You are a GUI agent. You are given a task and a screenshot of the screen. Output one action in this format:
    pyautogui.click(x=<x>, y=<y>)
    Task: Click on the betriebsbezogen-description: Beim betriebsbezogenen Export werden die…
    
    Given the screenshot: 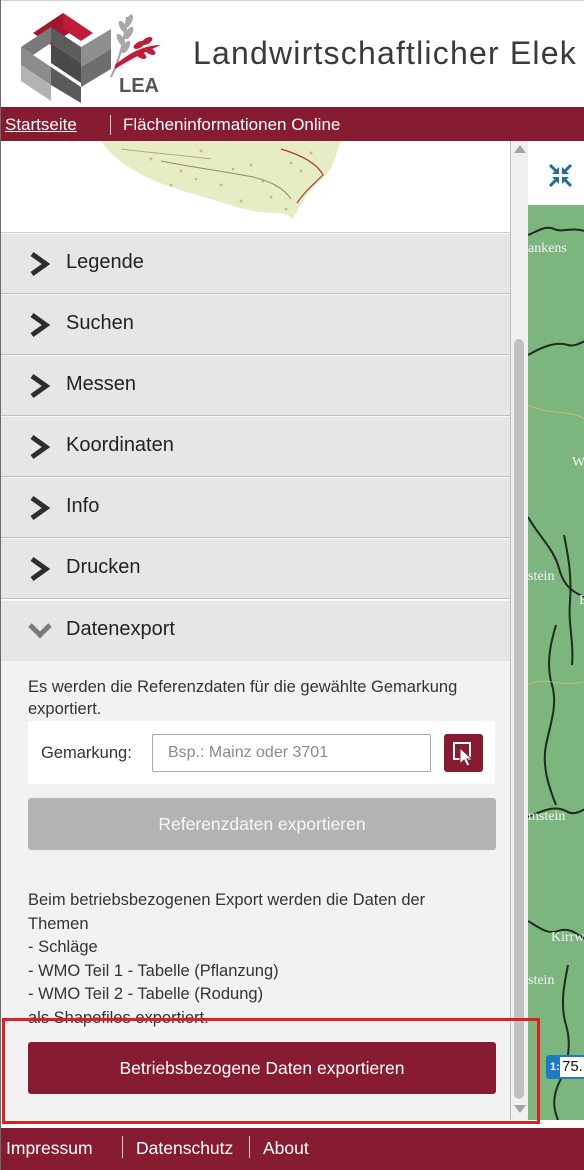 What is the action you would take?
    pyautogui.click(x=227, y=959)
    